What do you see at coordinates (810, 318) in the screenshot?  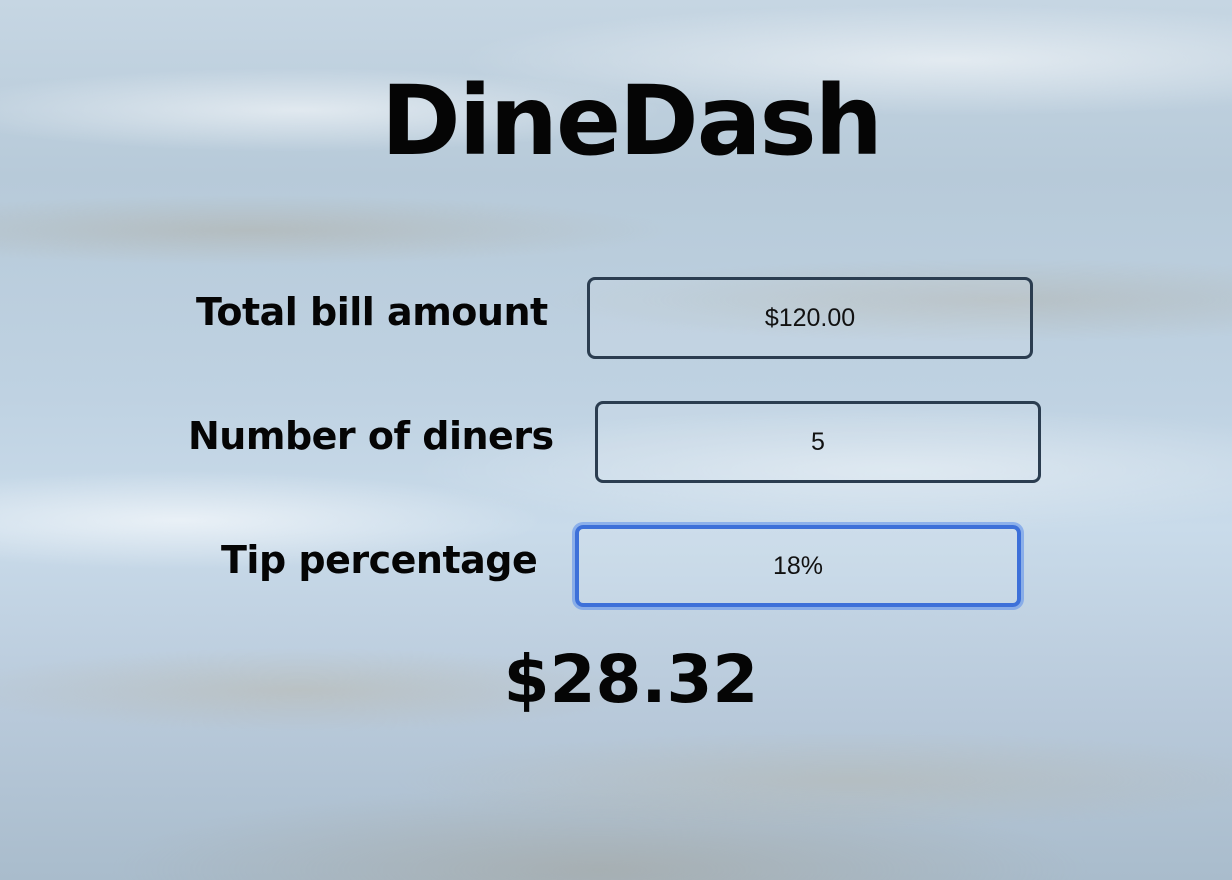 I see `bill-amount-input` at bounding box center [810, 318].